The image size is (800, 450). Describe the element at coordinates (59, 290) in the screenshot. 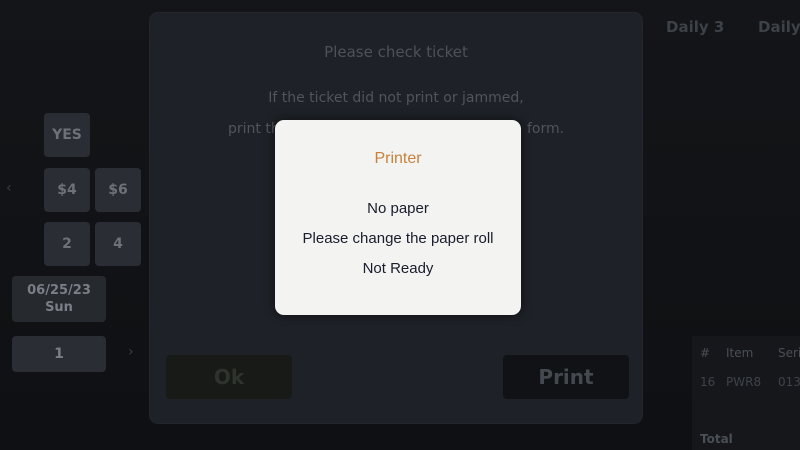

I see `date-value: 06/25/23` at that location.